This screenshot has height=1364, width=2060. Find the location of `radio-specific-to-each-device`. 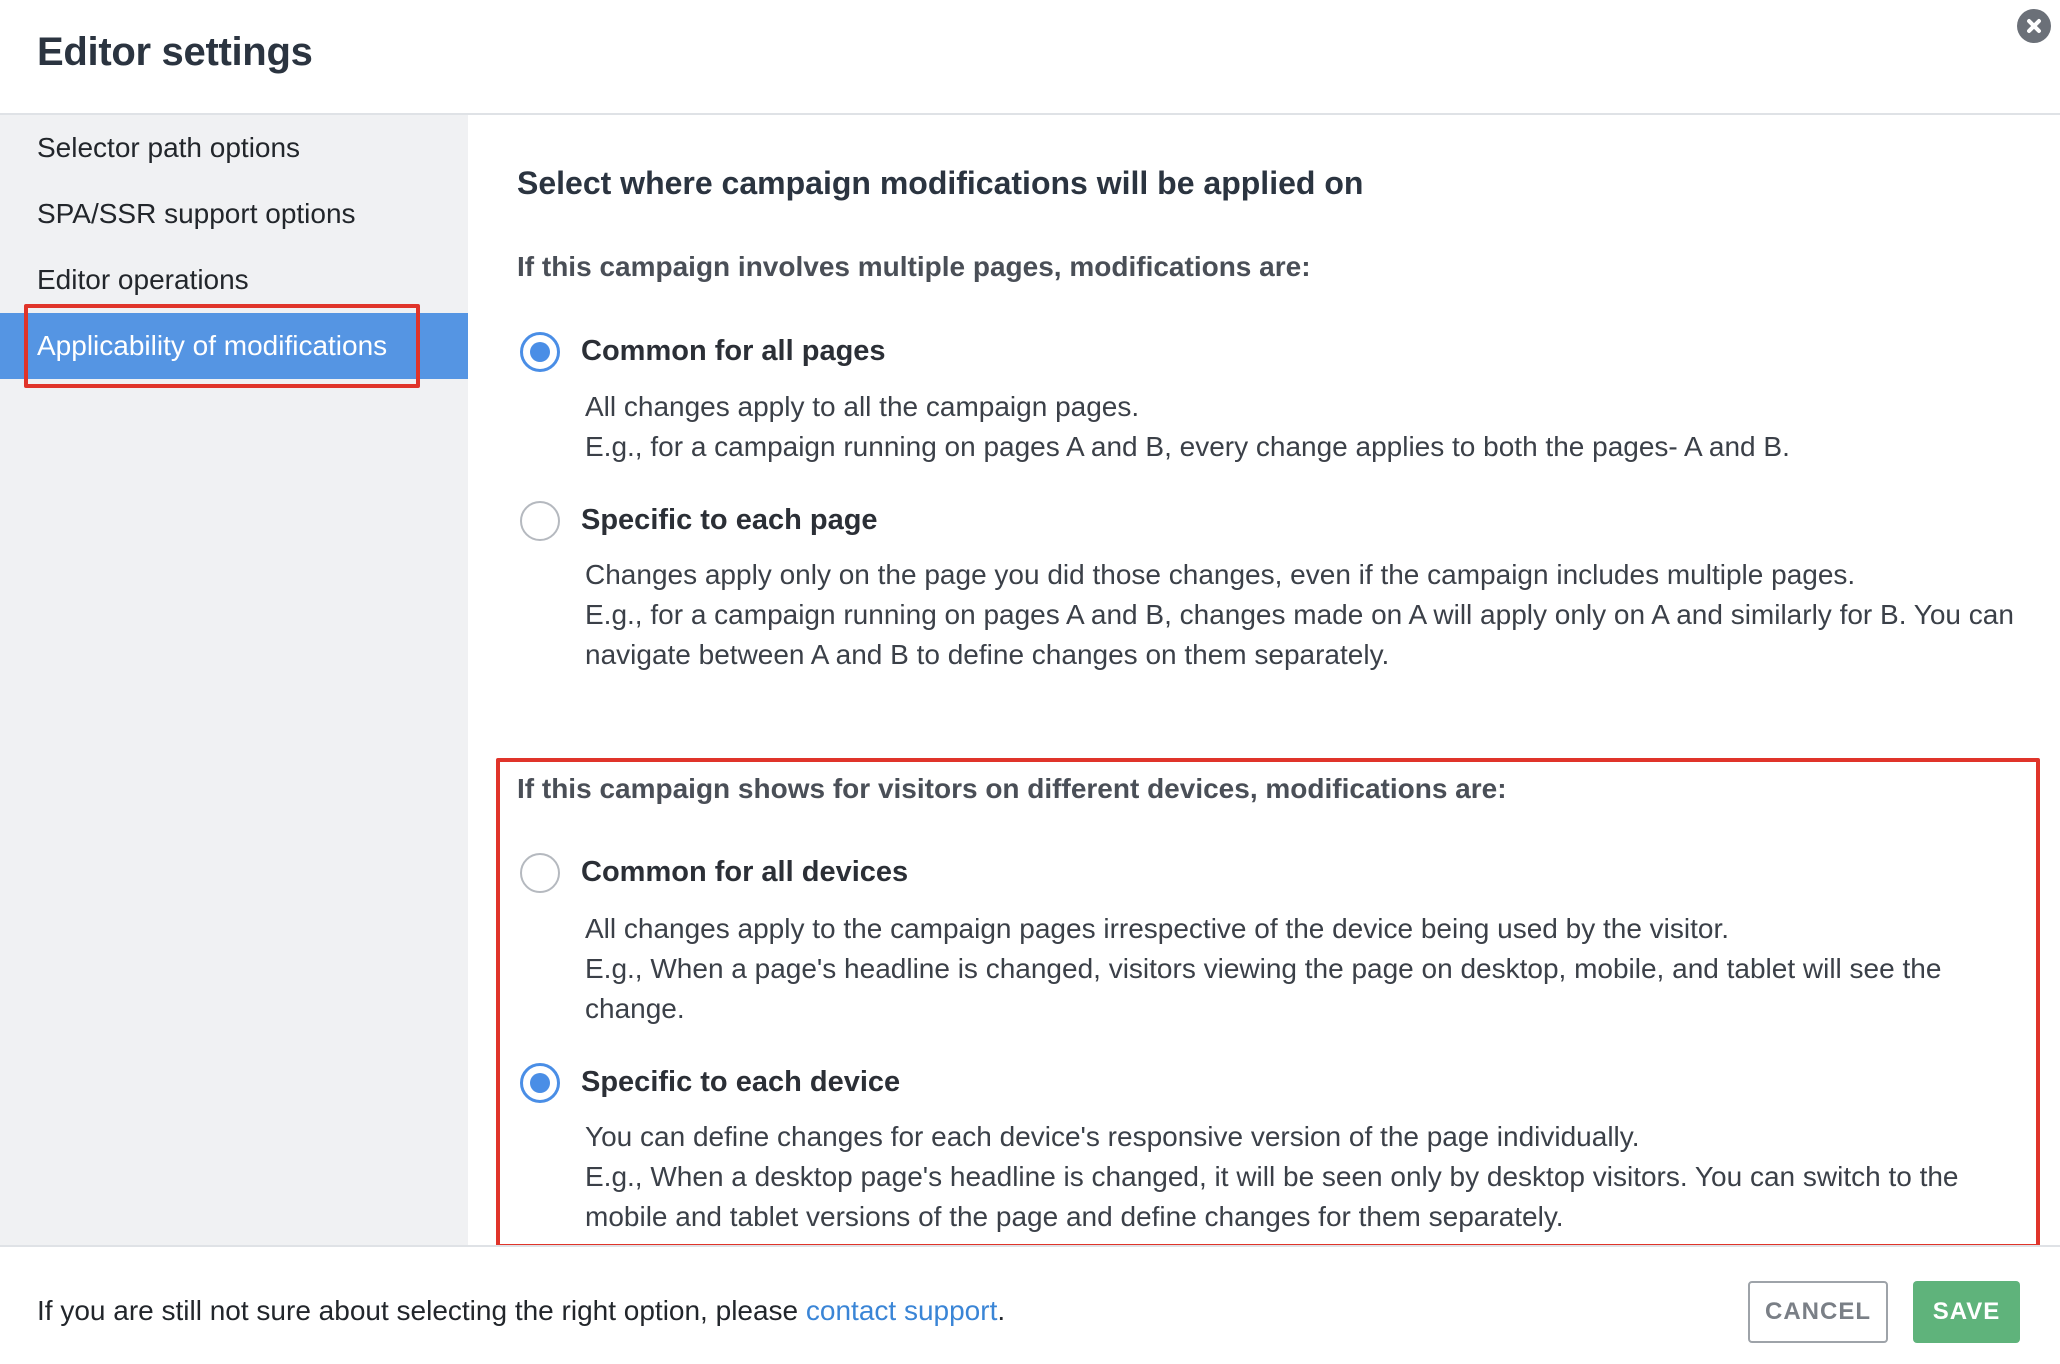

radio-specific-to-each-device is located at coordinates (540, 1083).